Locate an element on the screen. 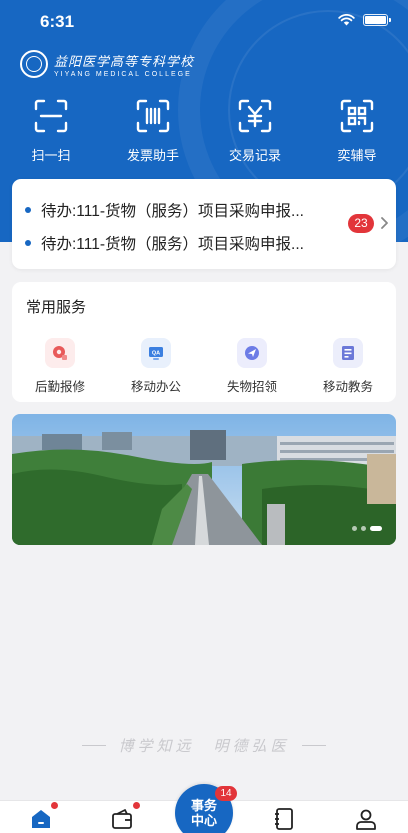 The width and height of the screenshot is (408, 833). quick-action-invoice: 发票助手 is located at coordinates (153, 131).